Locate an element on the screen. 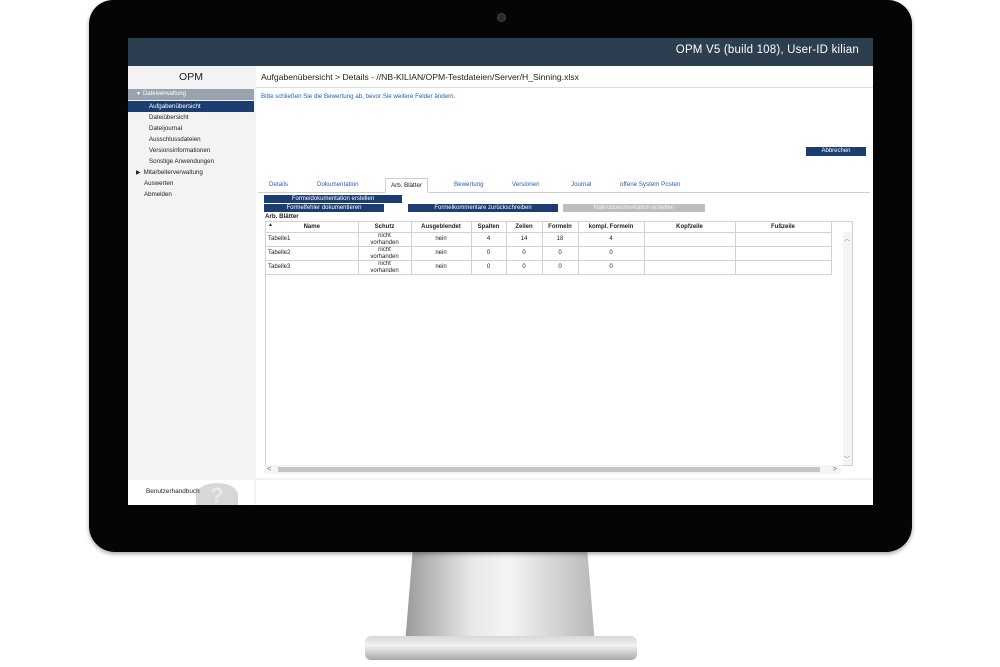 The width and height of the screenshot is (1000, 667). column-header-schutz: Schutz is located at coordinates (385, 227).